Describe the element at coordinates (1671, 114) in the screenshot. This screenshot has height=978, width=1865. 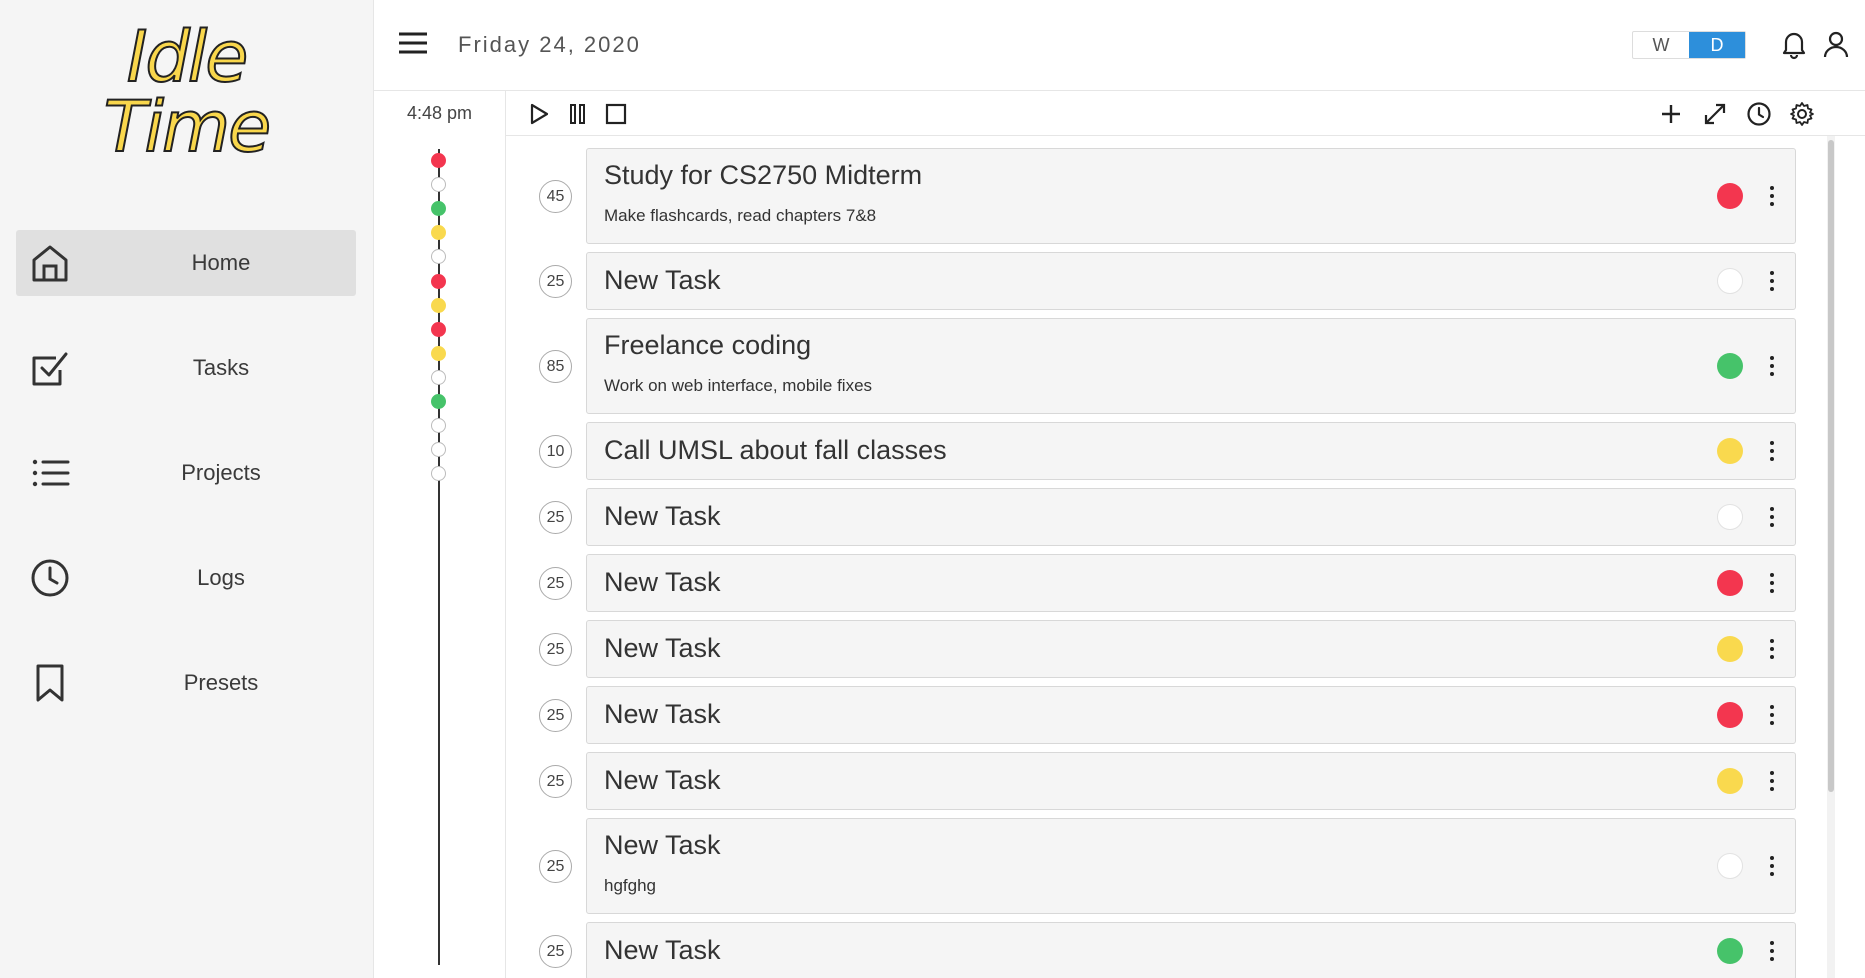
I see `add-icon` at that location.